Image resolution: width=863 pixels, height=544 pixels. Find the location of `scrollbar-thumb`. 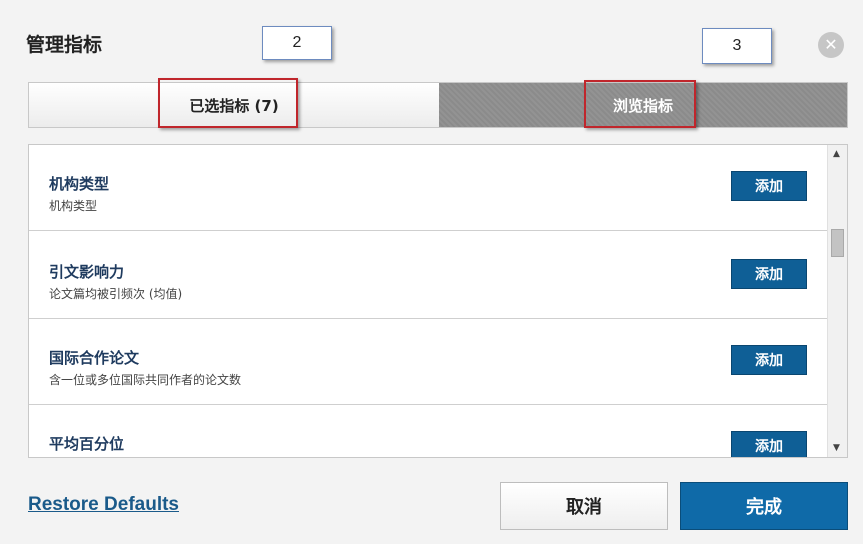

scrollbar-thumb is located at coordinates (837, 243).